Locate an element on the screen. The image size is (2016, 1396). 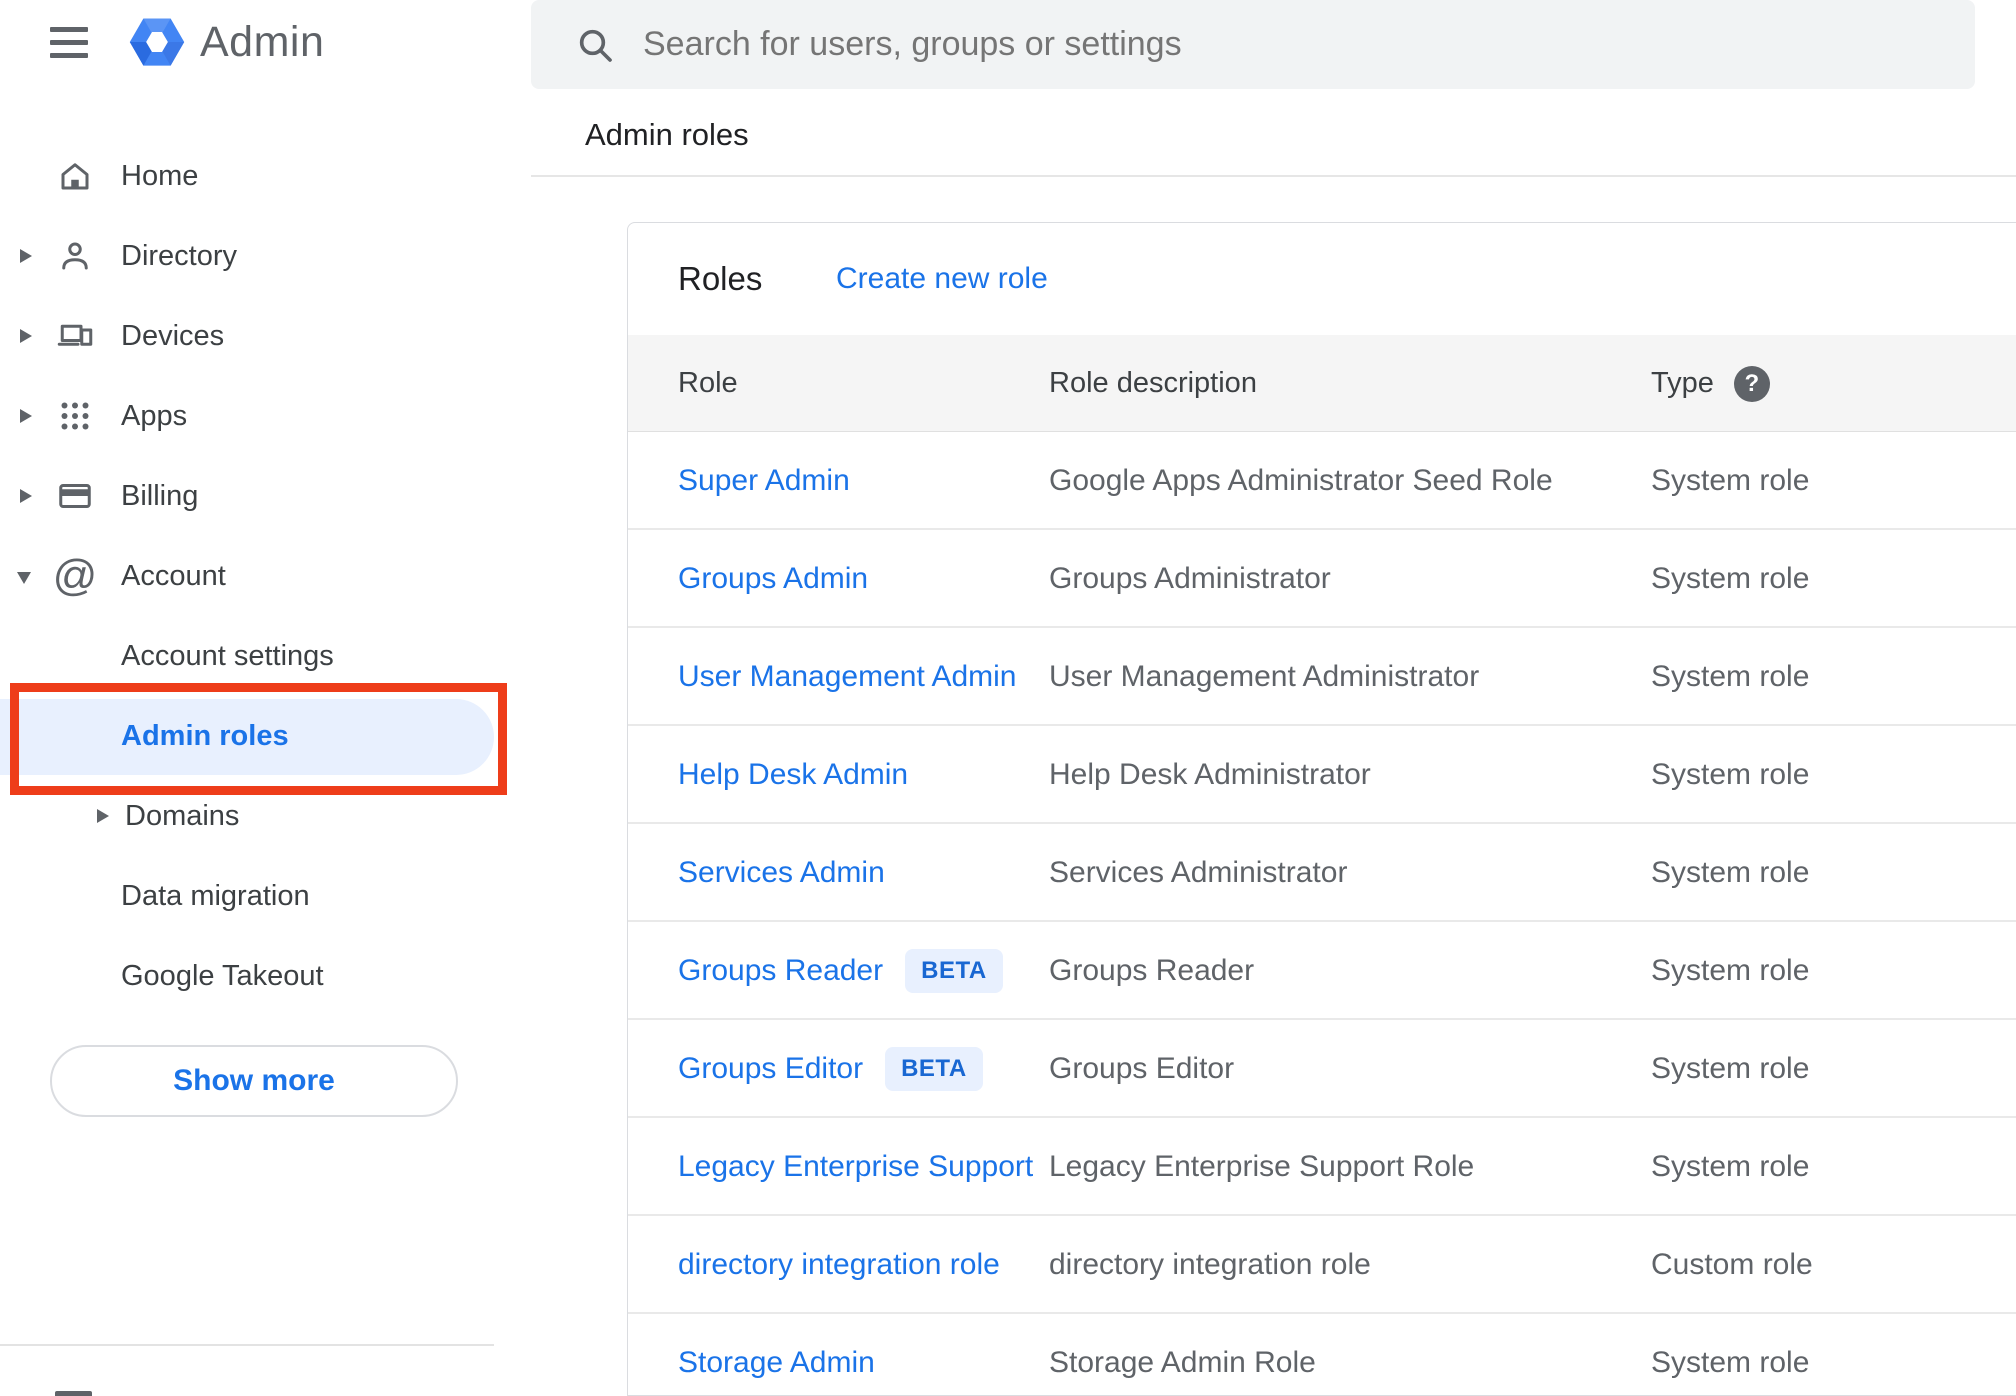
apps-grid-icon is located at coordinates (75, 416).